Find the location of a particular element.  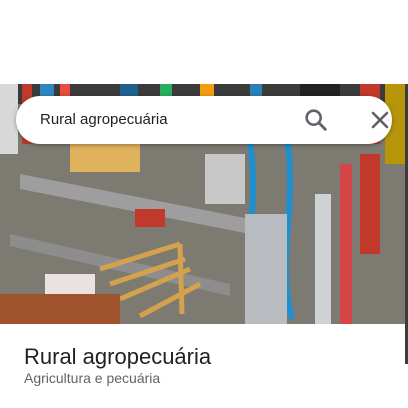

search-icon is located at coordinates (316, 120).